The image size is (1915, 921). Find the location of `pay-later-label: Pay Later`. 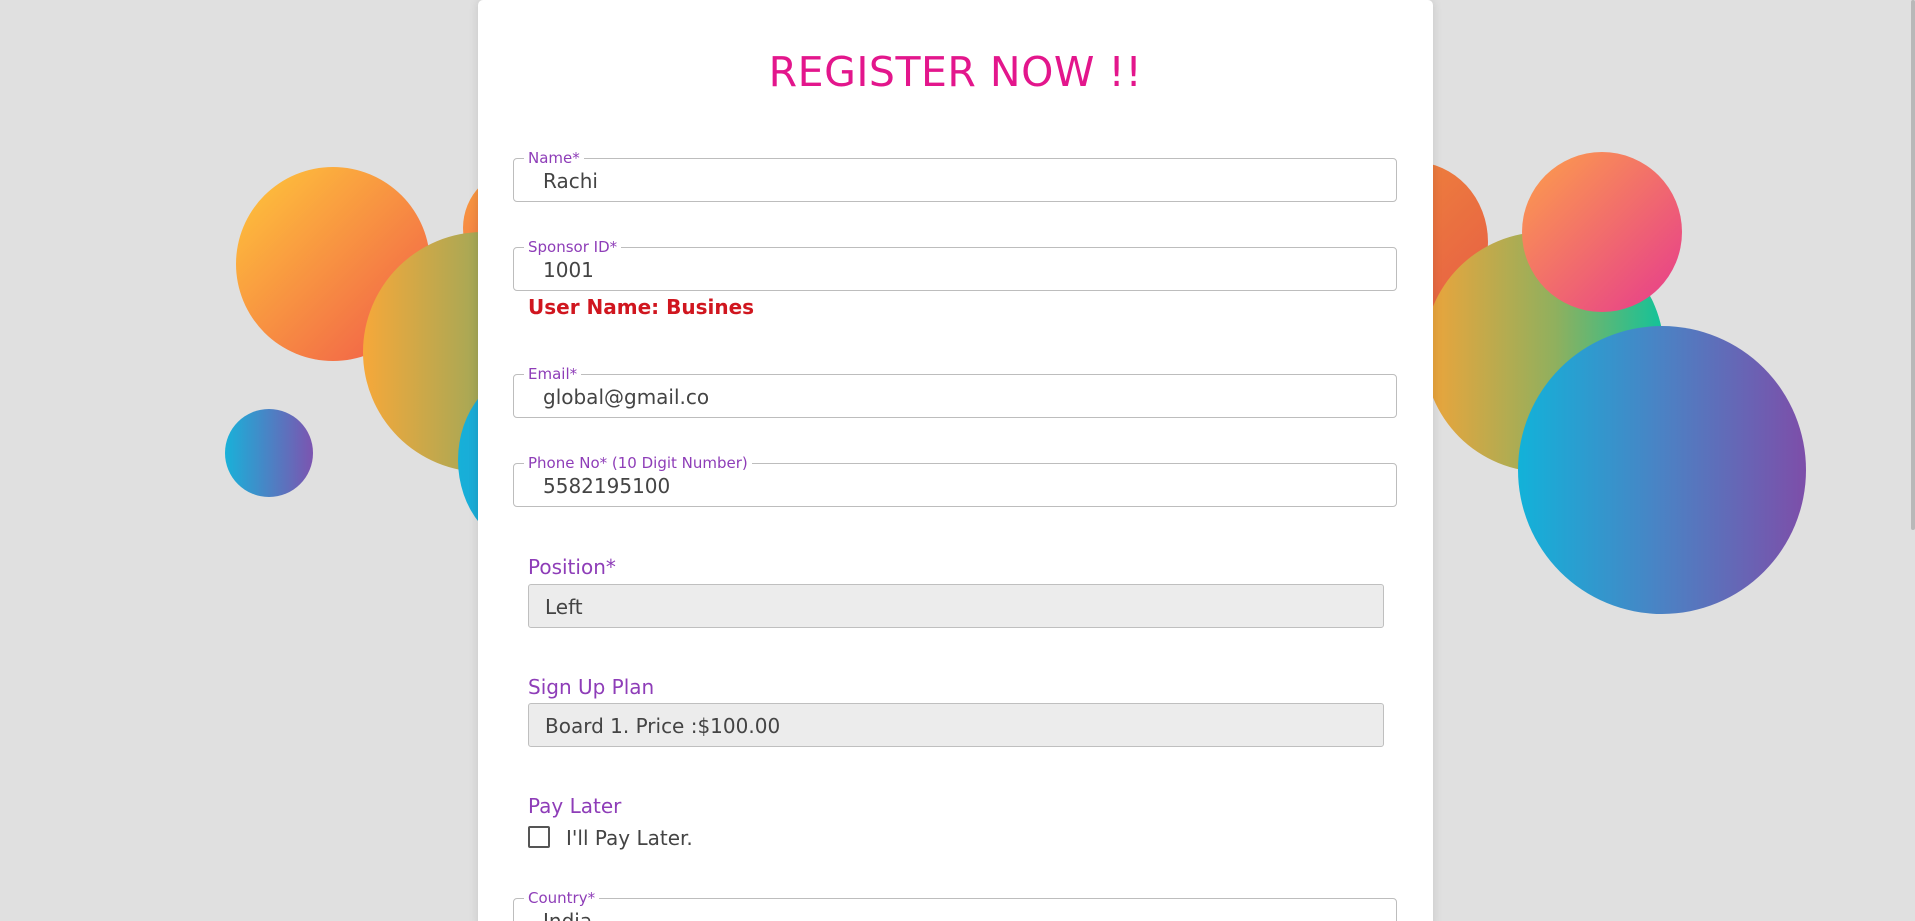

pay-later-label: Pay Later is located at coordinates (575, 806).